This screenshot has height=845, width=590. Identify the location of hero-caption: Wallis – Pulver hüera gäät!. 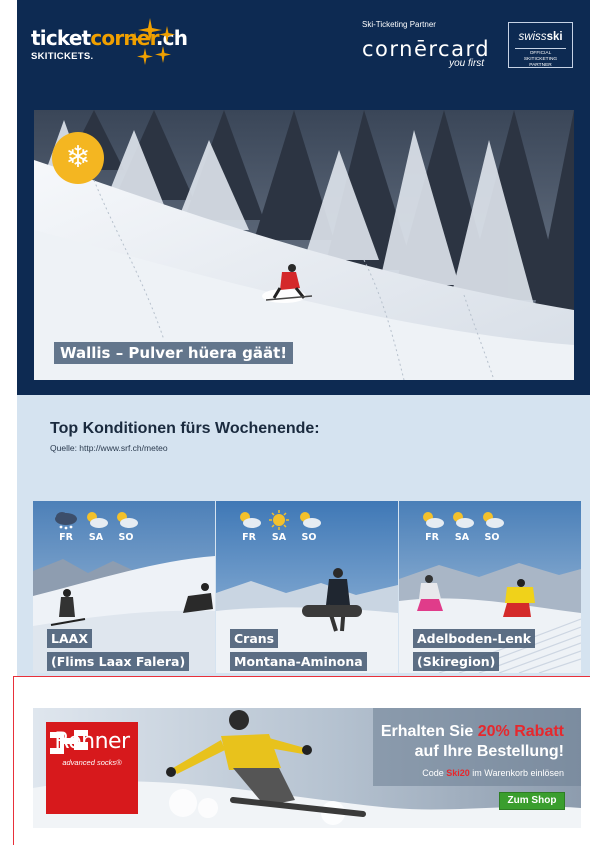
(174, 353).